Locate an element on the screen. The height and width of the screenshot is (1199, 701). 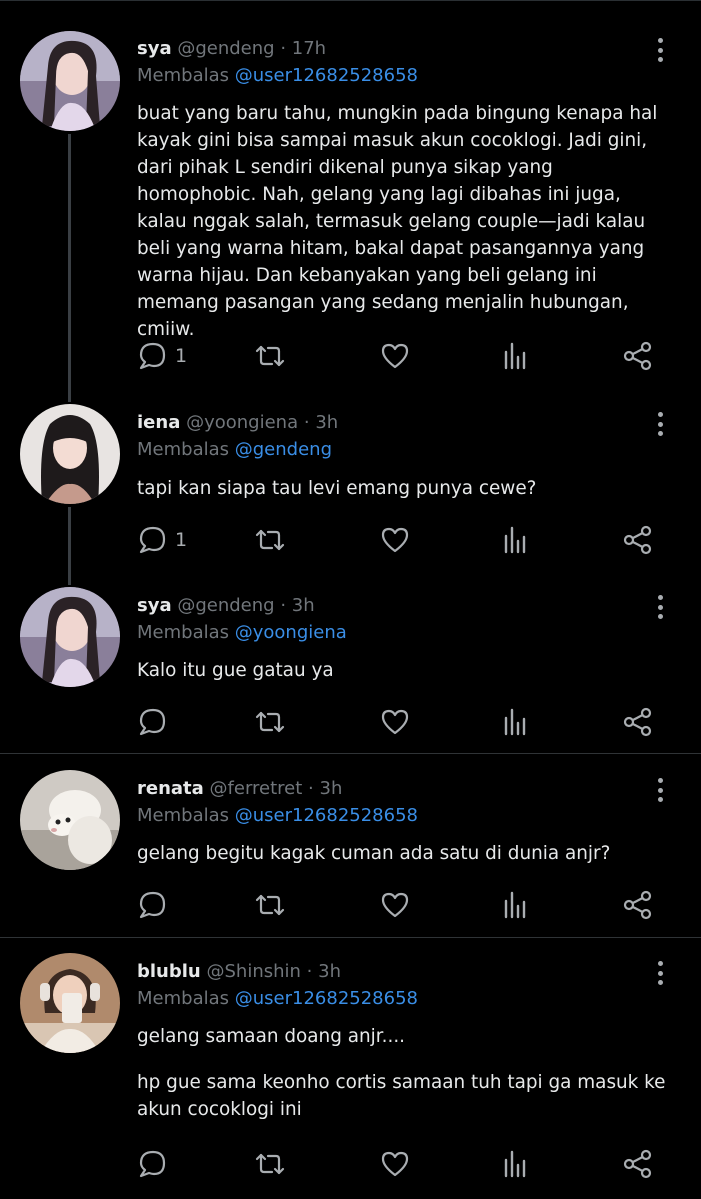
thread-connector-line is located at coordinates (69, 268).